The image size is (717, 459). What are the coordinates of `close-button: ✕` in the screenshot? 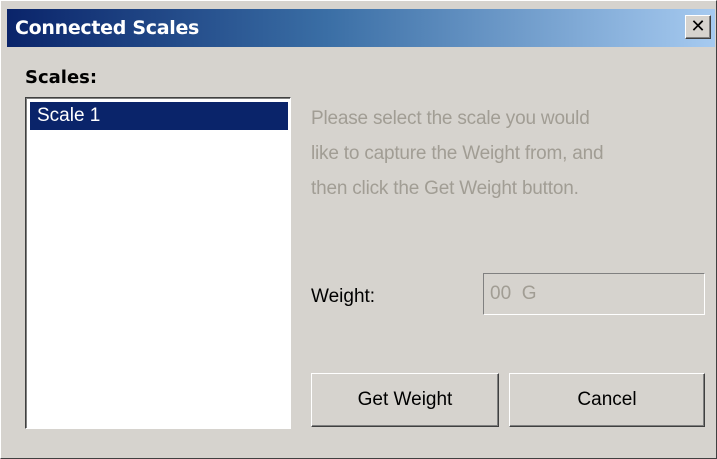 It's located at (698, 27).